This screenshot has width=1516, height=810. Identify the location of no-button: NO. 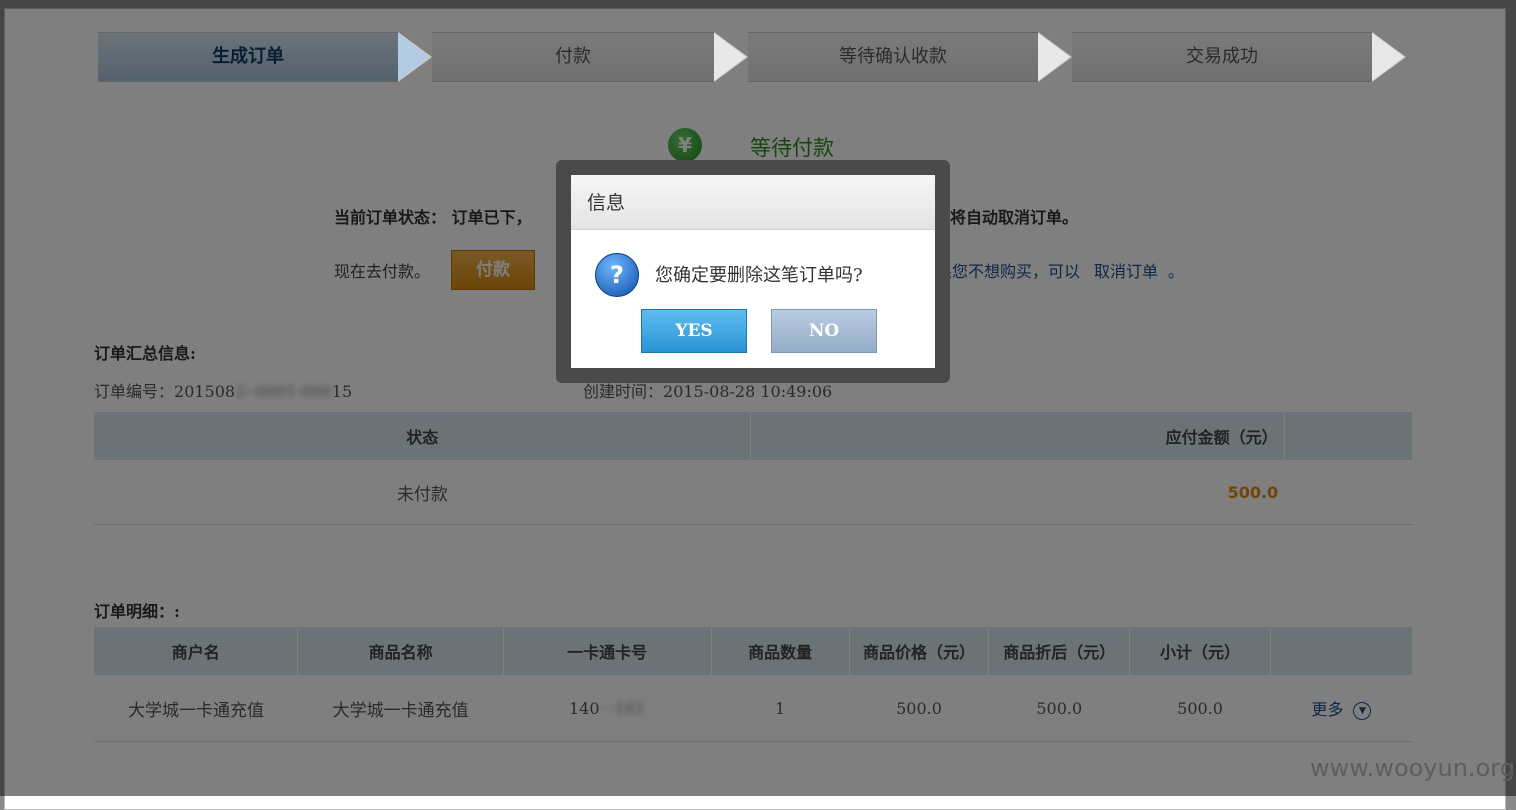
(824, 331).